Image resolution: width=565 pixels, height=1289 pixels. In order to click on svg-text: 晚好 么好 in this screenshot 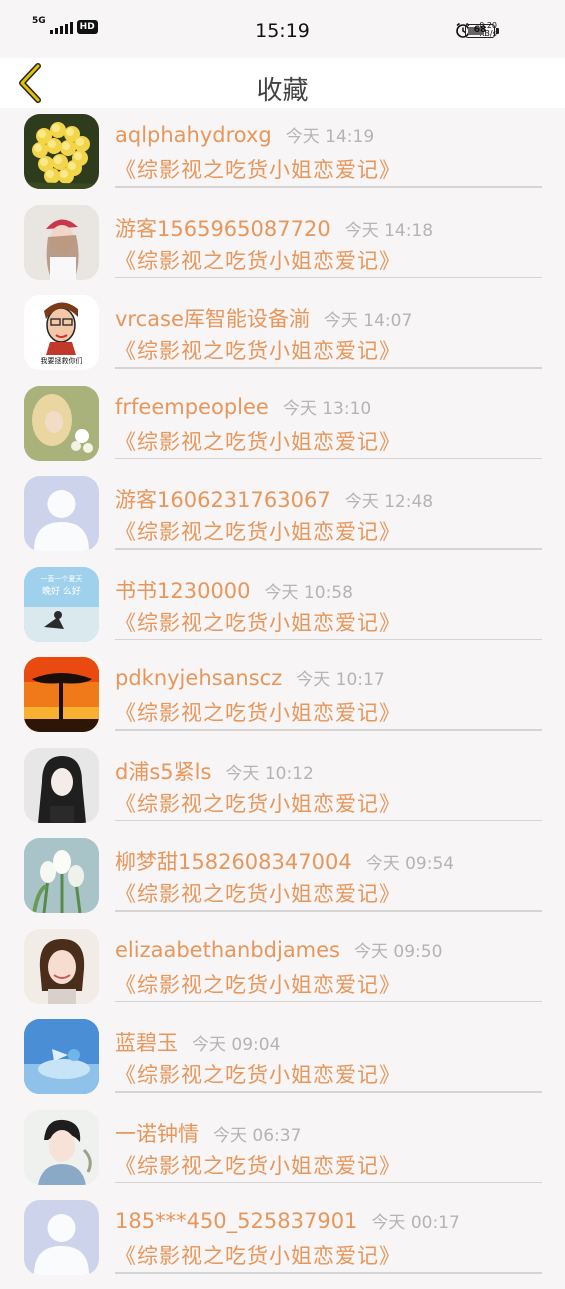, I will do `click(61, 591)`.